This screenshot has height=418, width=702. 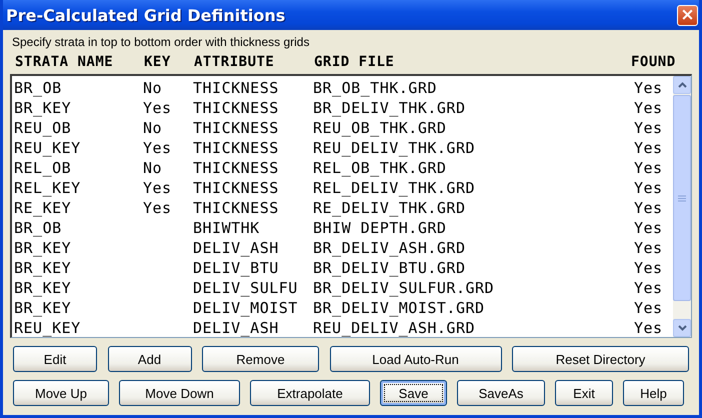 What do you see at coordinates (246, 308) in the screenshot?
I see `attribute-cell-text: DELIV_MOIST` at bounding box center [246, 308].